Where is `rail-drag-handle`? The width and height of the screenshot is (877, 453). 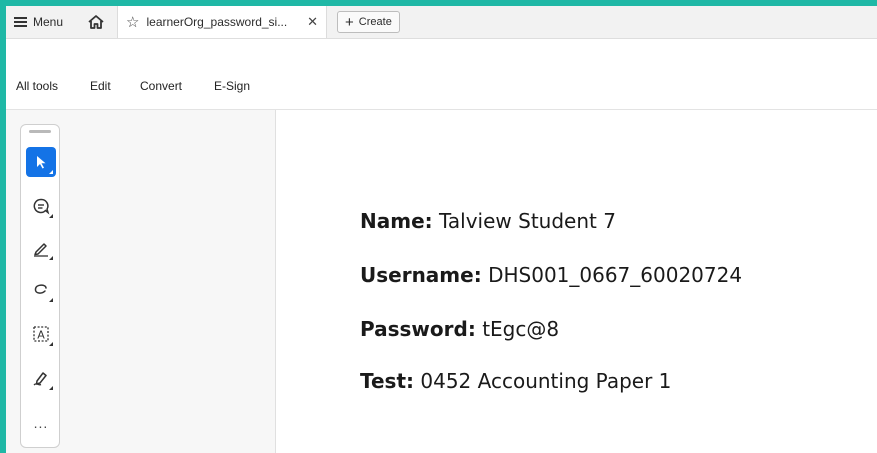 rail-drag-handle is located at coordinates (40, 131).